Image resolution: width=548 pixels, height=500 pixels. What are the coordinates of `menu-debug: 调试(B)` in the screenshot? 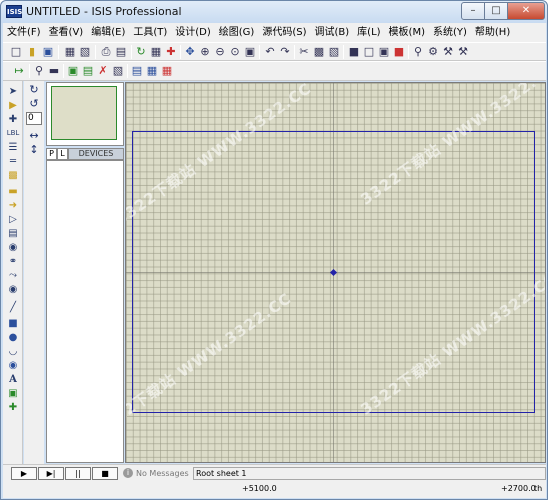 It's located at (332, 32).